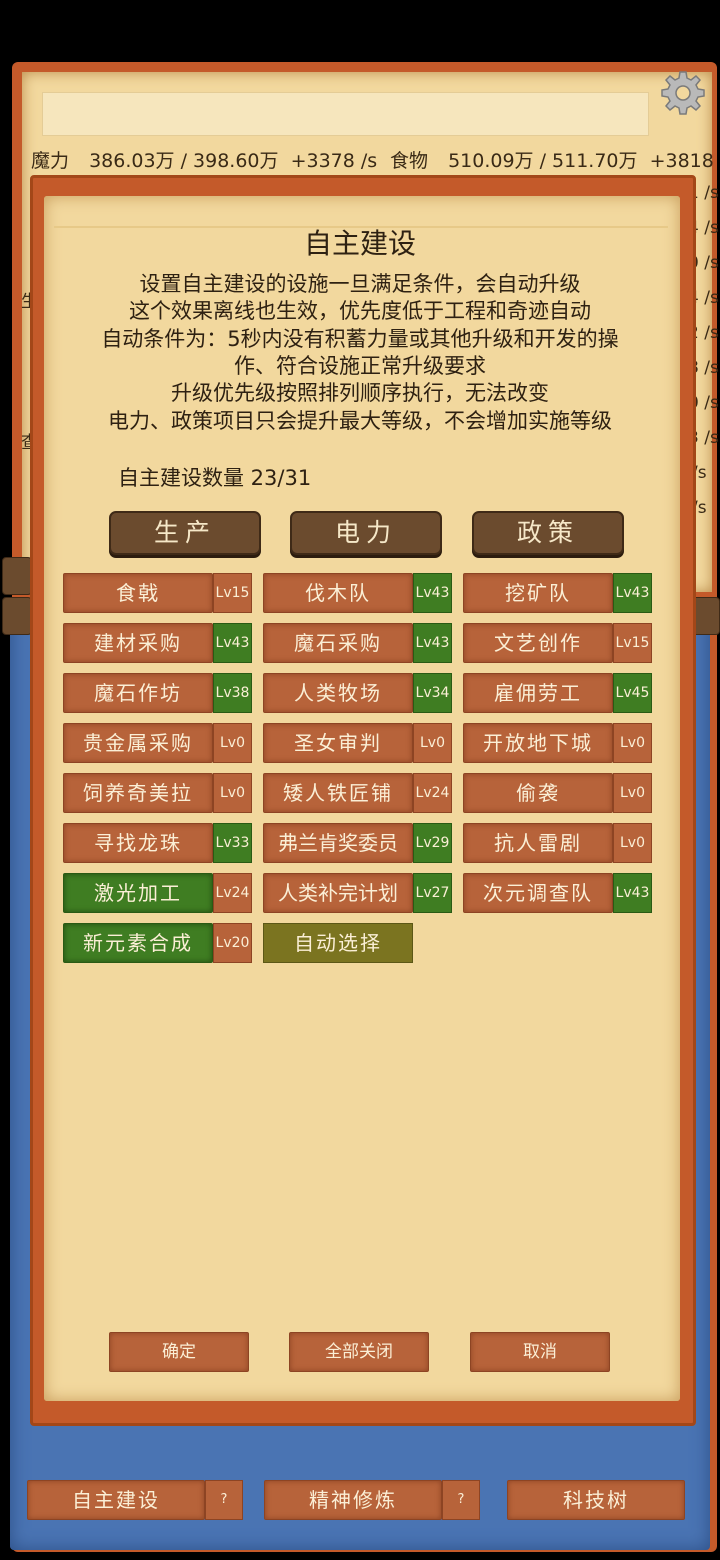 The width and height of the screenshot is (720, 1560). Describe the element at coordinates (432, 693) in the screenshot. I see `level-badge: Lv34` at that location.